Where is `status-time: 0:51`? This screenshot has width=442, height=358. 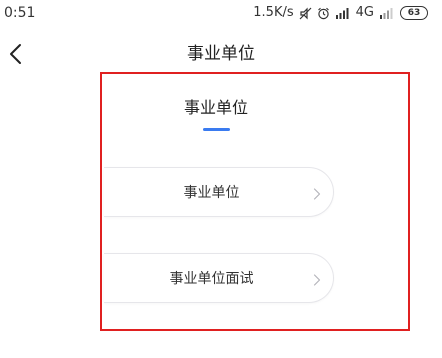
status-time: 0:51 is located at coordinates (20, 13).